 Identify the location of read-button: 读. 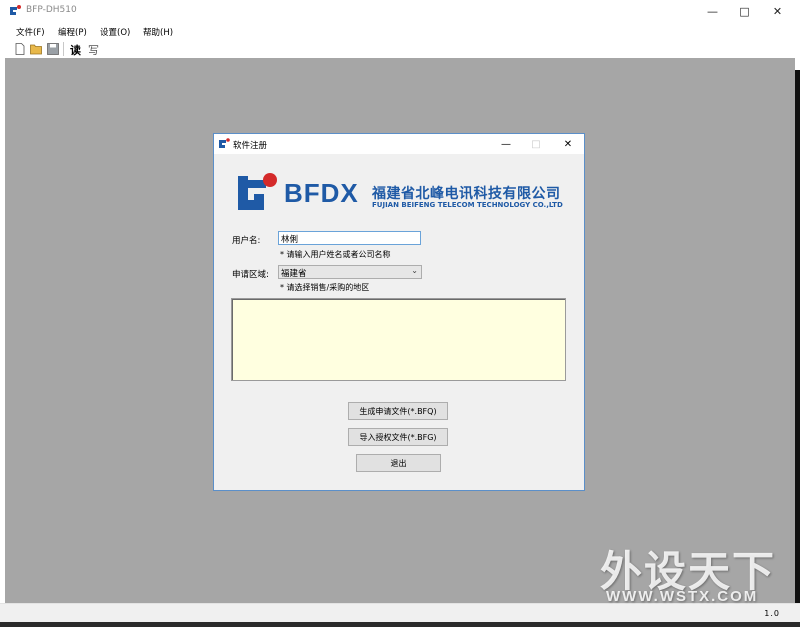
(75, 50).